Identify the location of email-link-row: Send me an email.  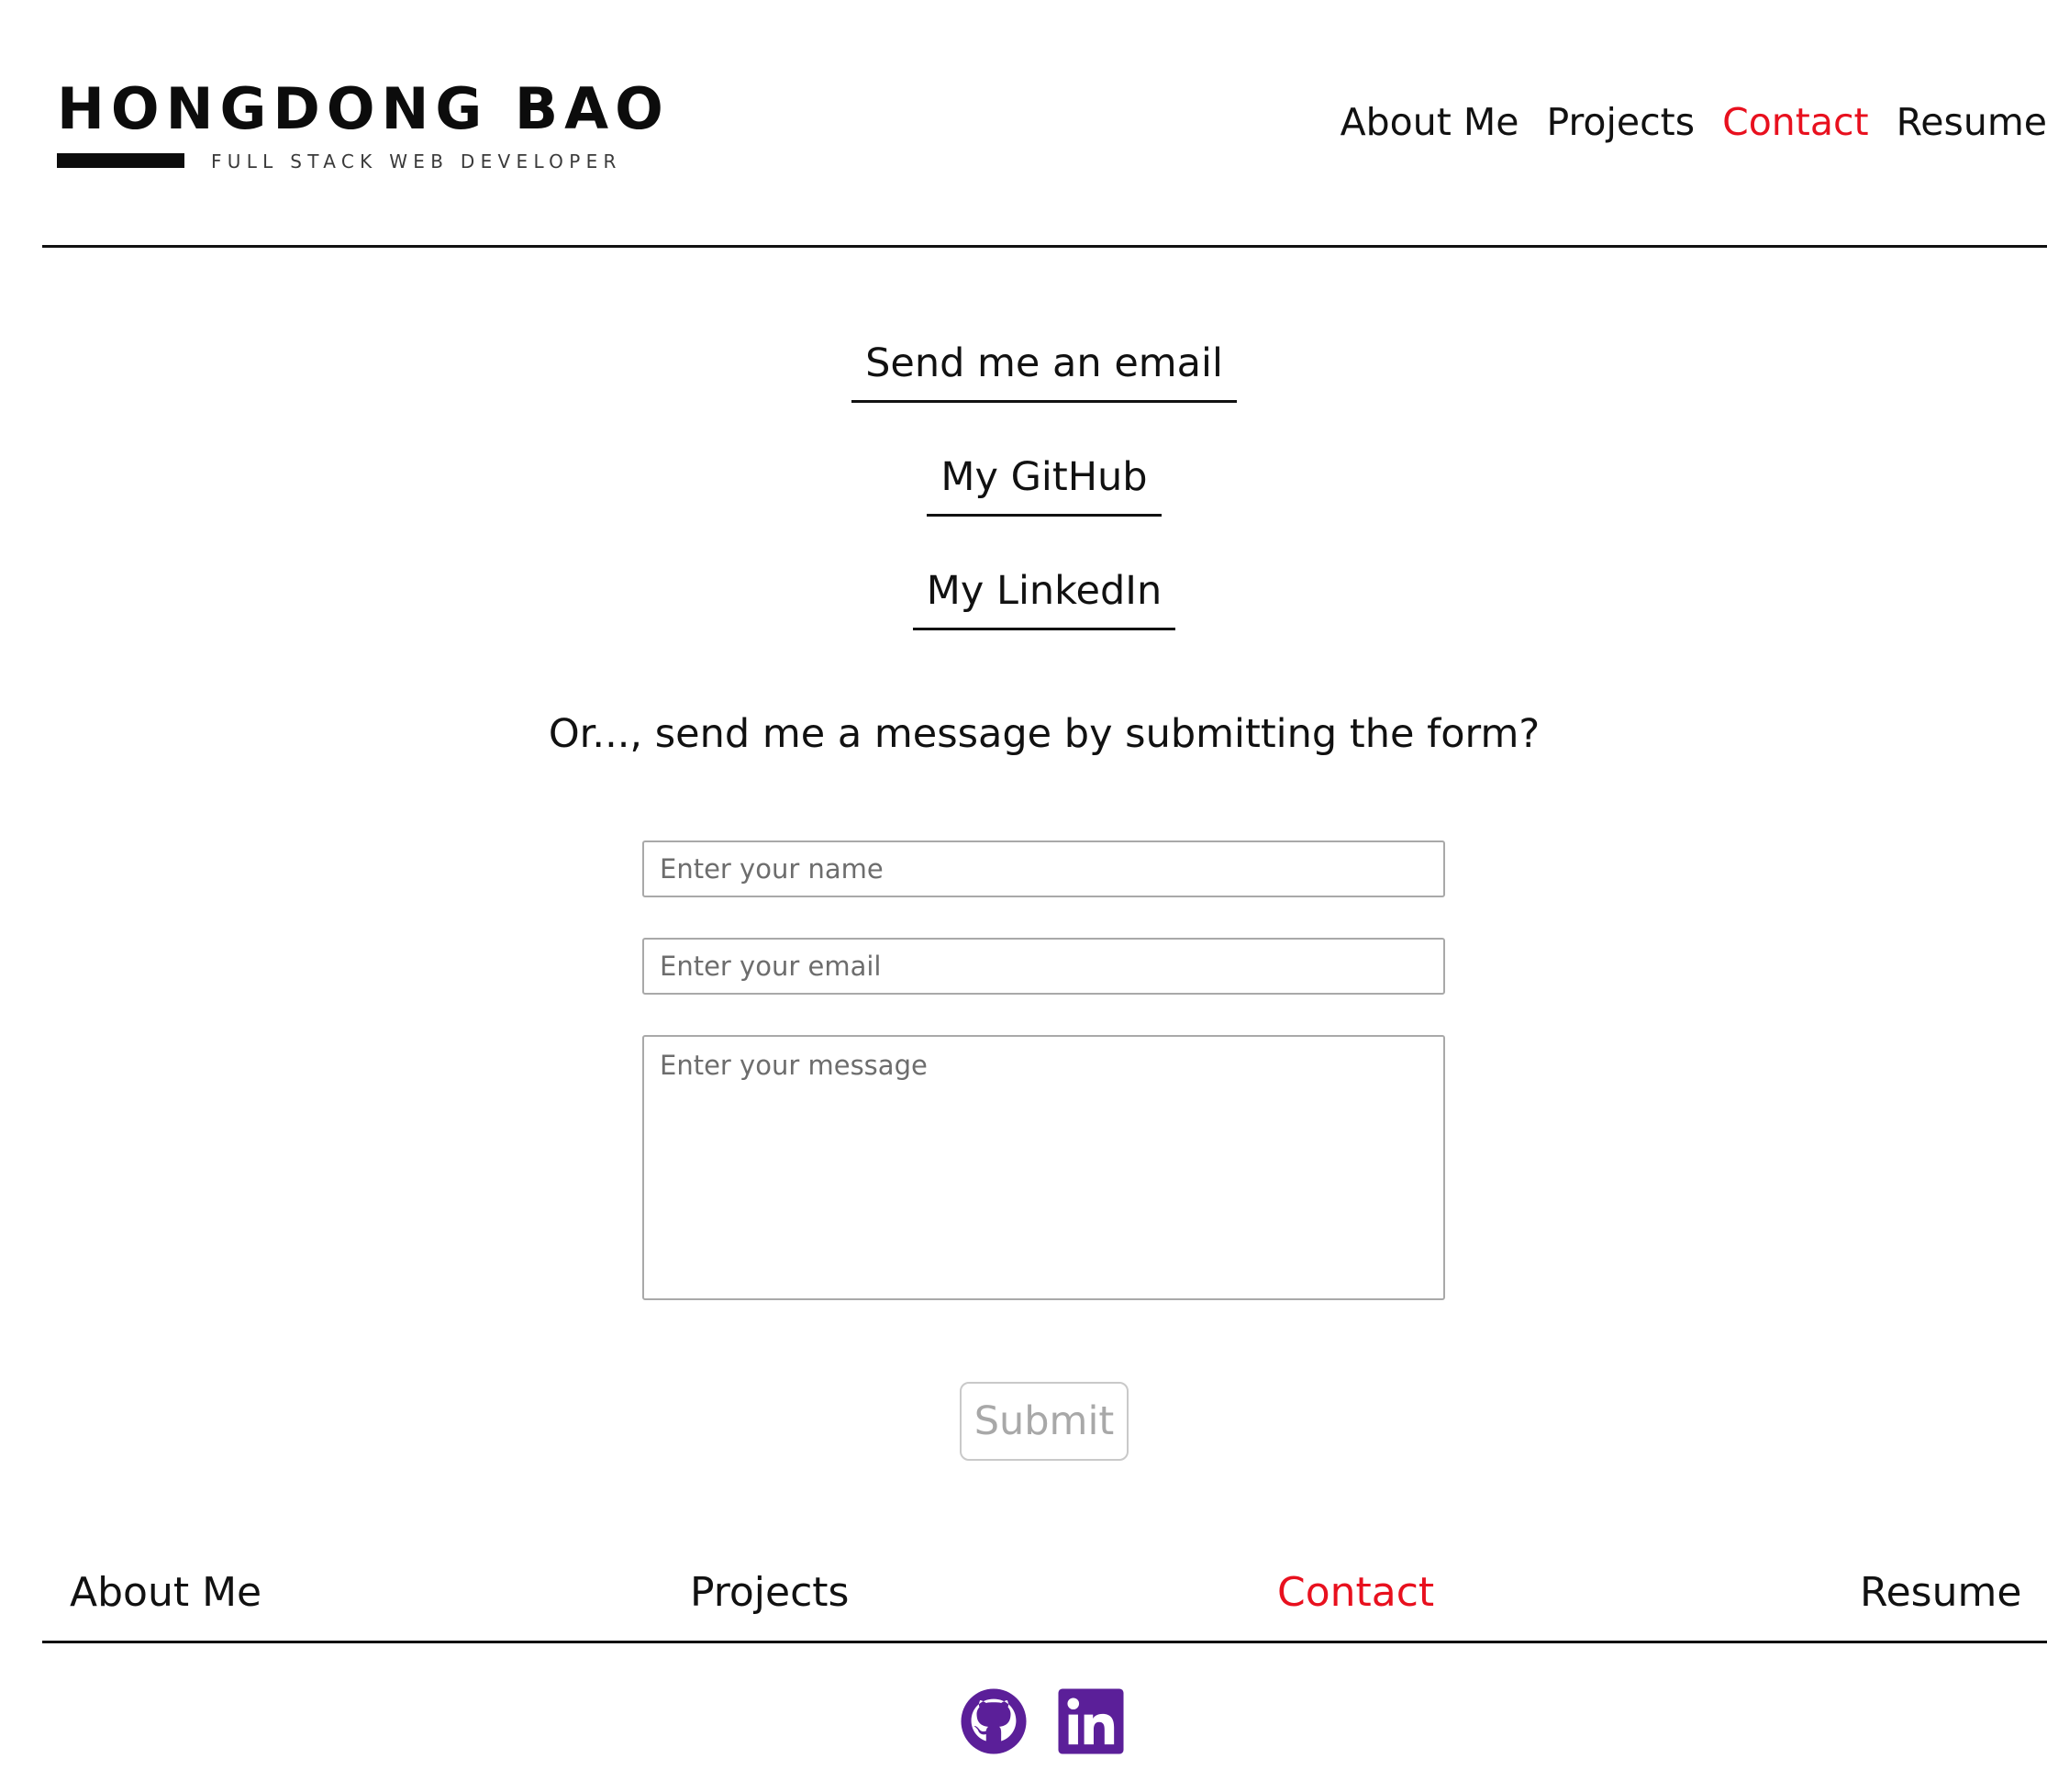
(1023, 371).